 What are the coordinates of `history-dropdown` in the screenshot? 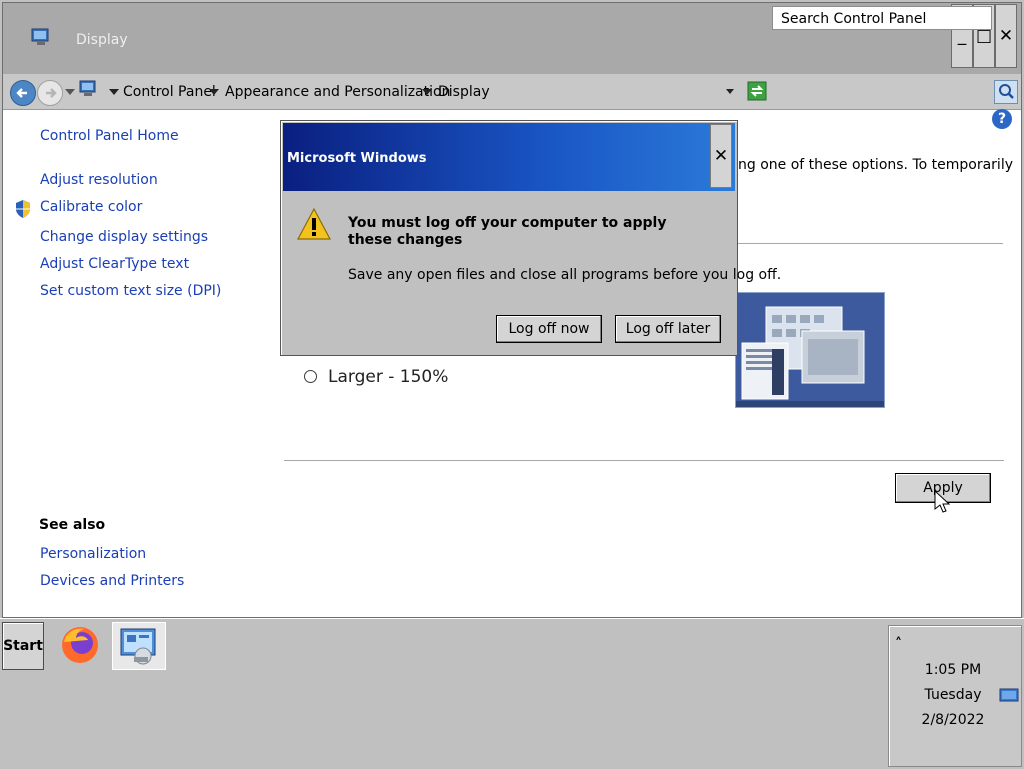 It's located at (70, 92).